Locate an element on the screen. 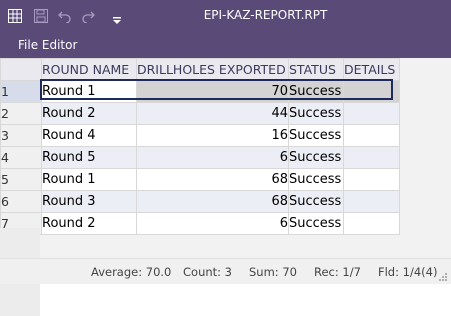  row-number: 6 is located at coordinates (21, 201).